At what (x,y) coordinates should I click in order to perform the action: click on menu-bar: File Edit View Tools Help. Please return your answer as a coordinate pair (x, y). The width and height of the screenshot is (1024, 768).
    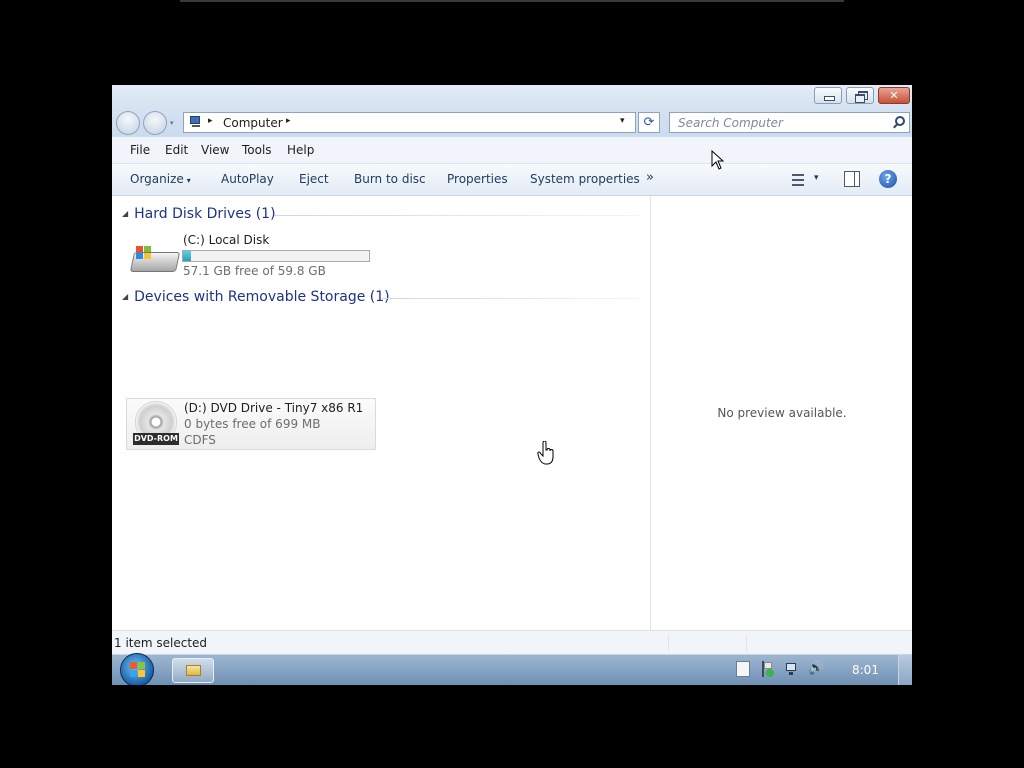
    Looking at the image, I should click on (512, 150).